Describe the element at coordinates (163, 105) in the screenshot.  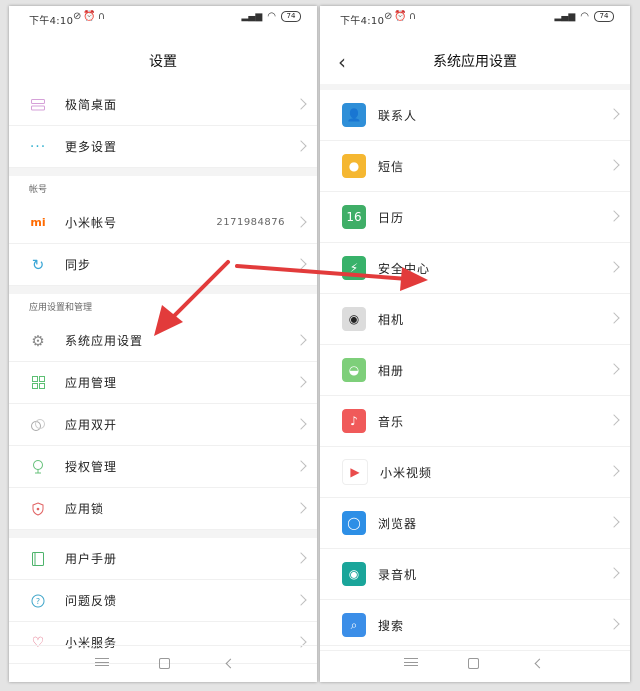
I see `row-minimal-desktop: 极简桌面` at that location.